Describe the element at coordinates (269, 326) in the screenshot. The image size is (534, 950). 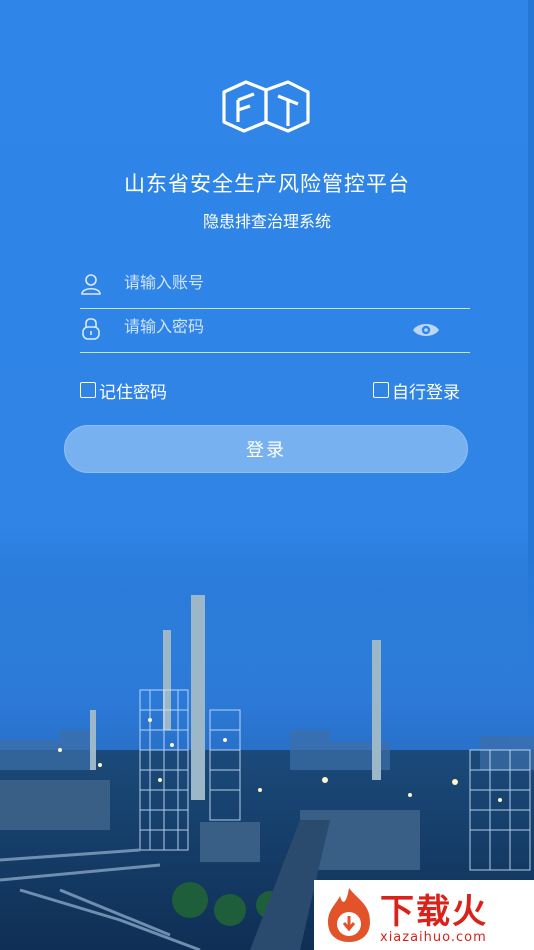
I see `password-input` at that location.